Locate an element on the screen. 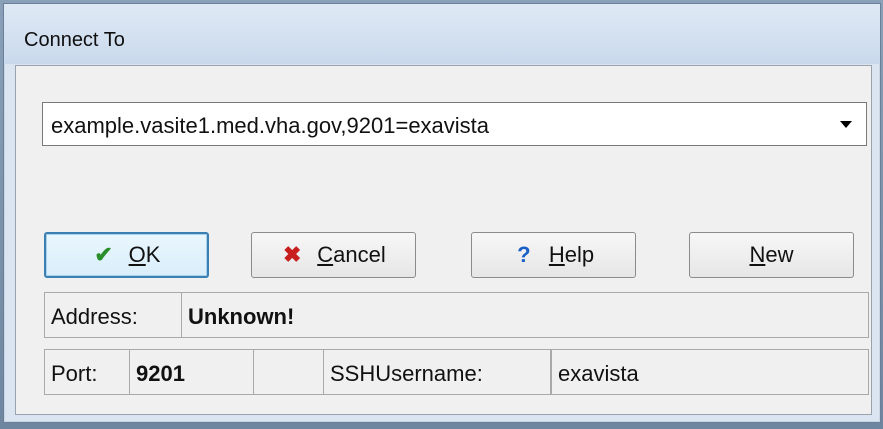 Image resolution: width=883 pixels, height=429 pixels. address-row: Address: Unknown! is located at coordinates (456, 315).